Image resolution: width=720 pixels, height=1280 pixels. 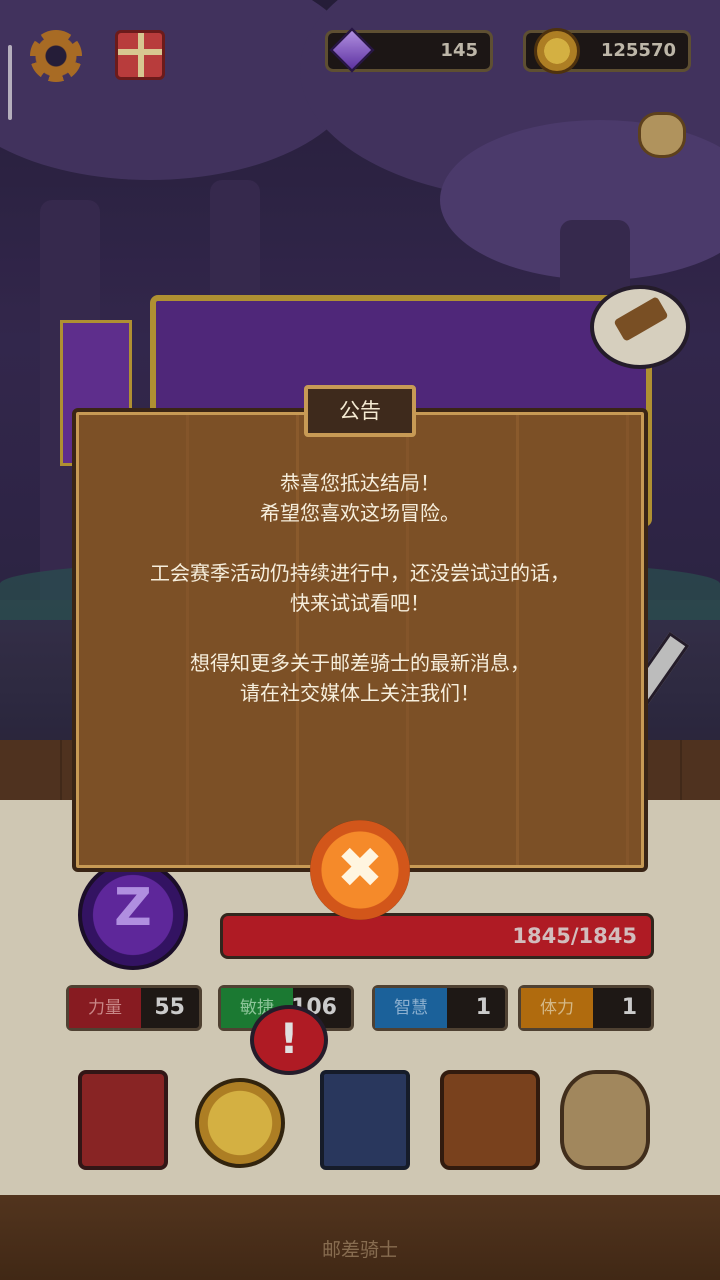 What do you see at coordinates (360, 693) in the screenshot?
I see `message-line: 请在社交媒体上关注我们！` at bounding box center [360, 693].